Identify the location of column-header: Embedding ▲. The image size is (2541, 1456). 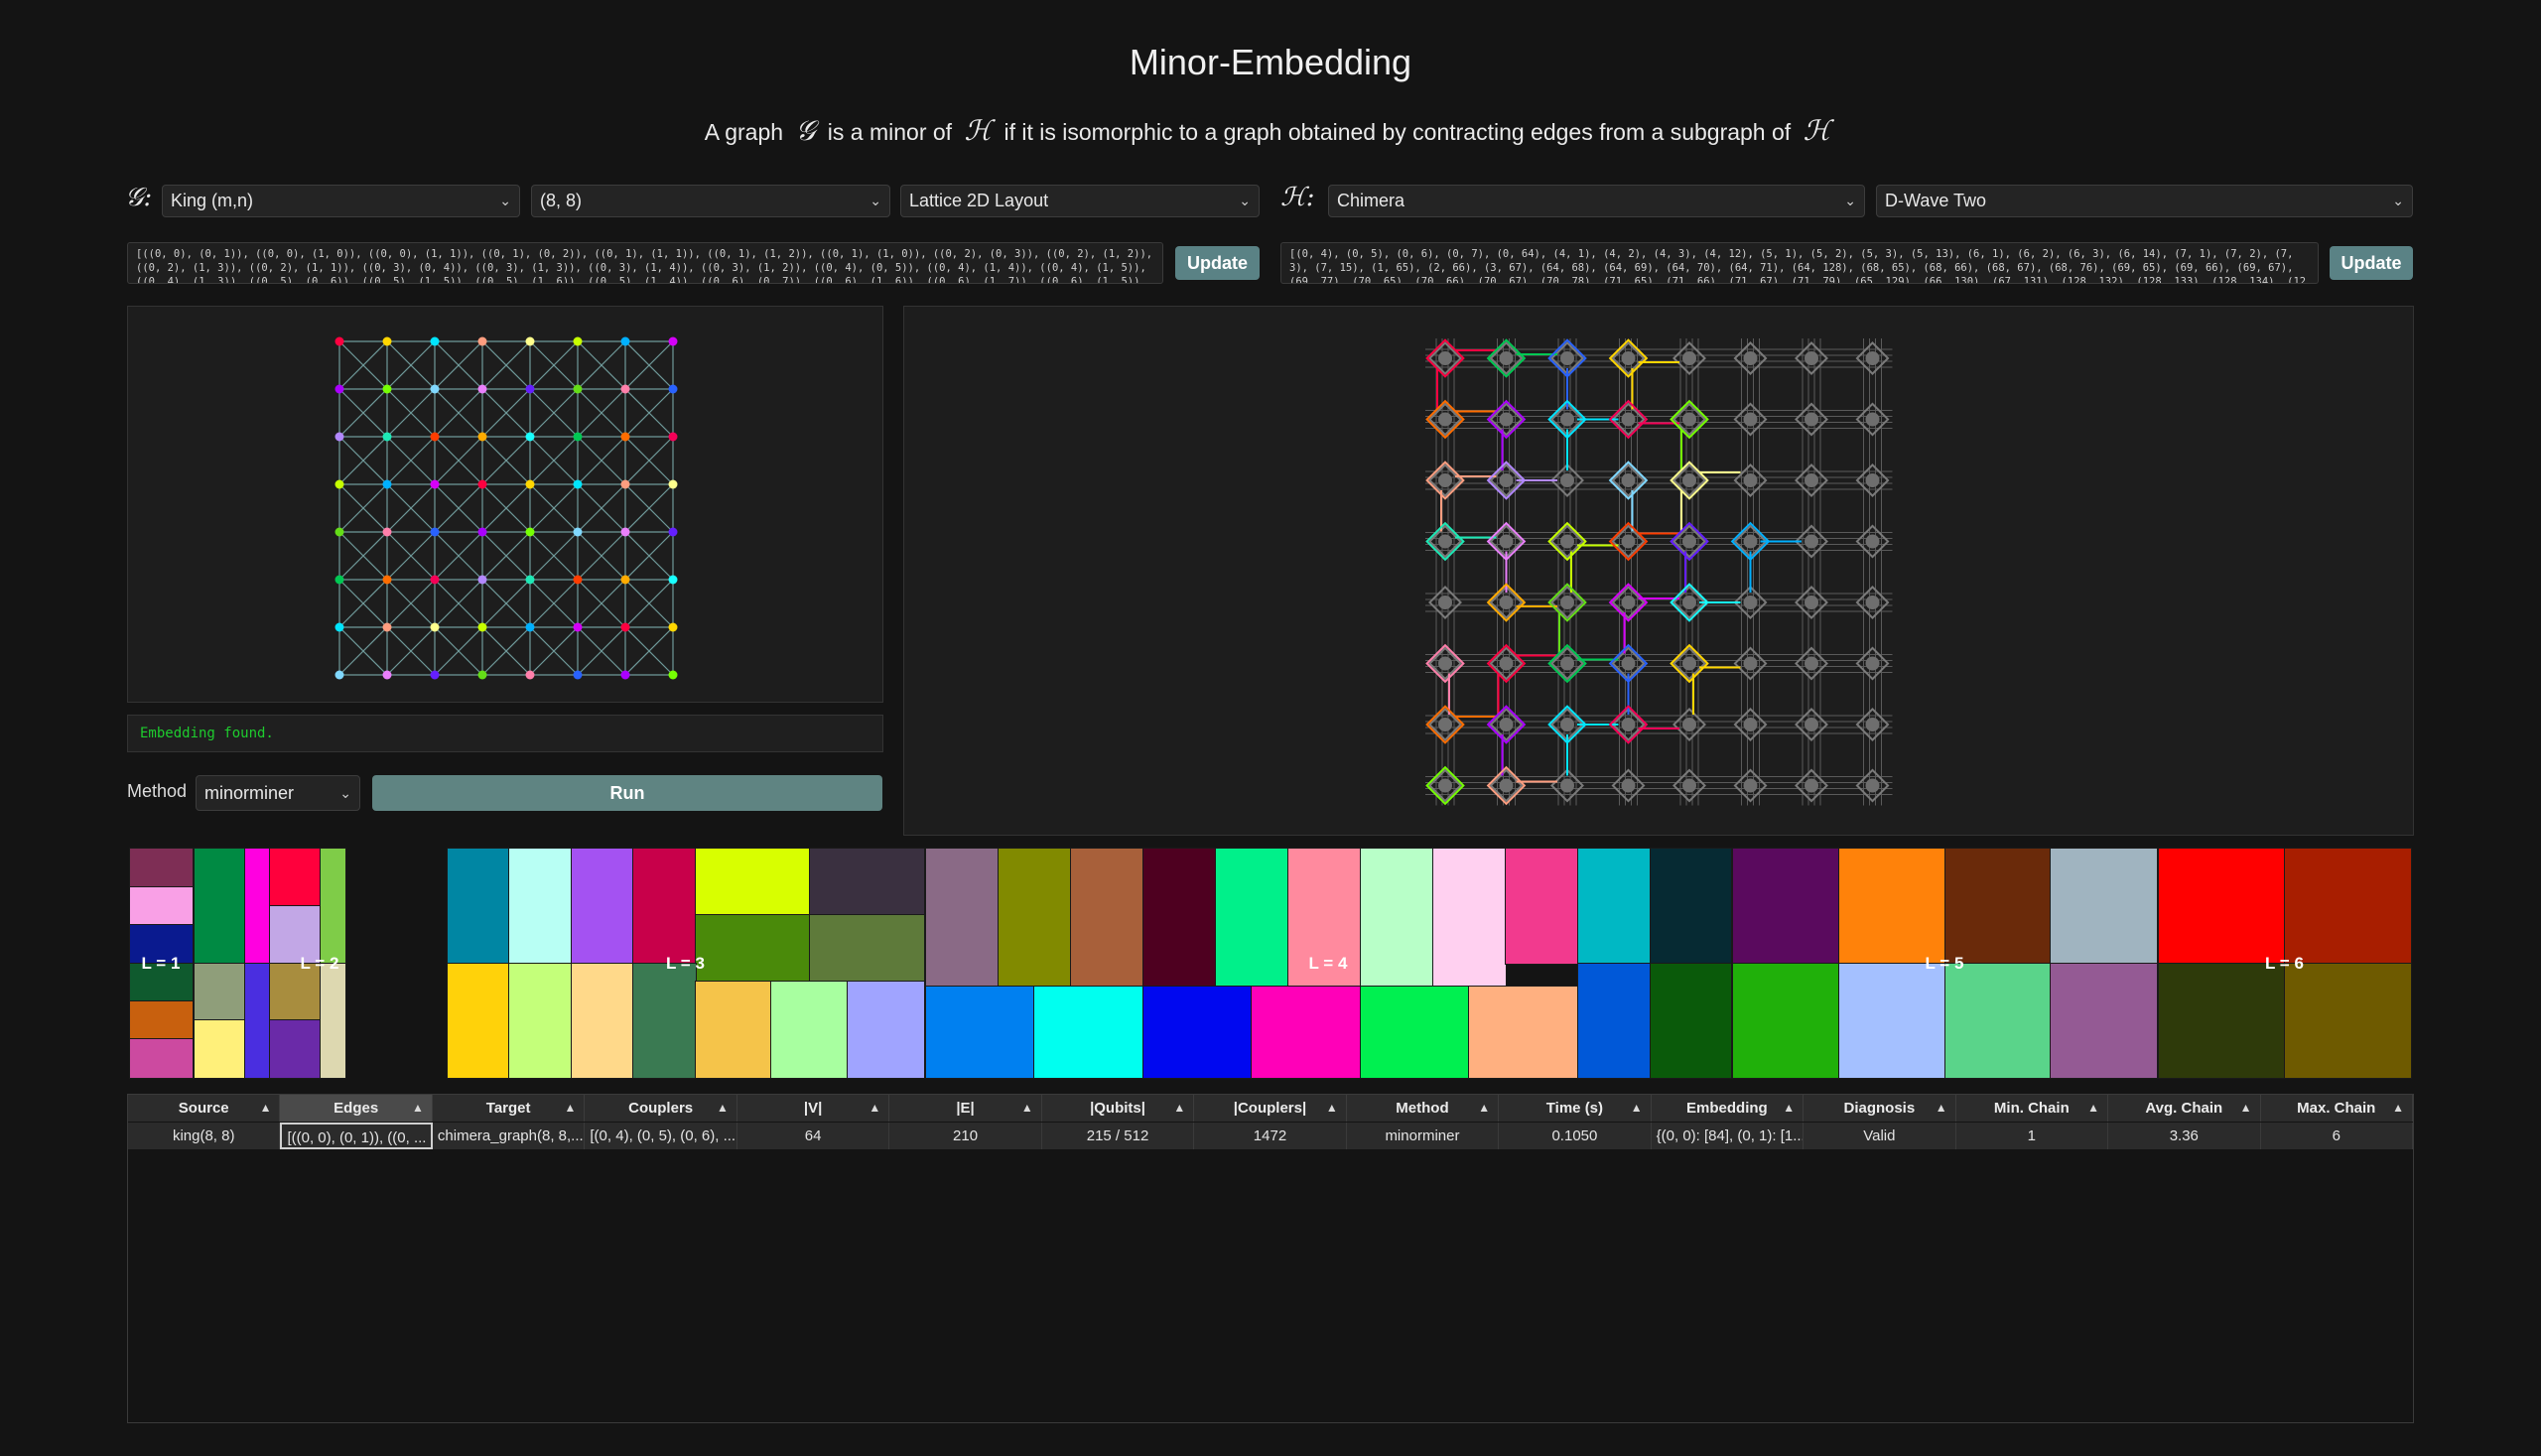
(1728, 1108).